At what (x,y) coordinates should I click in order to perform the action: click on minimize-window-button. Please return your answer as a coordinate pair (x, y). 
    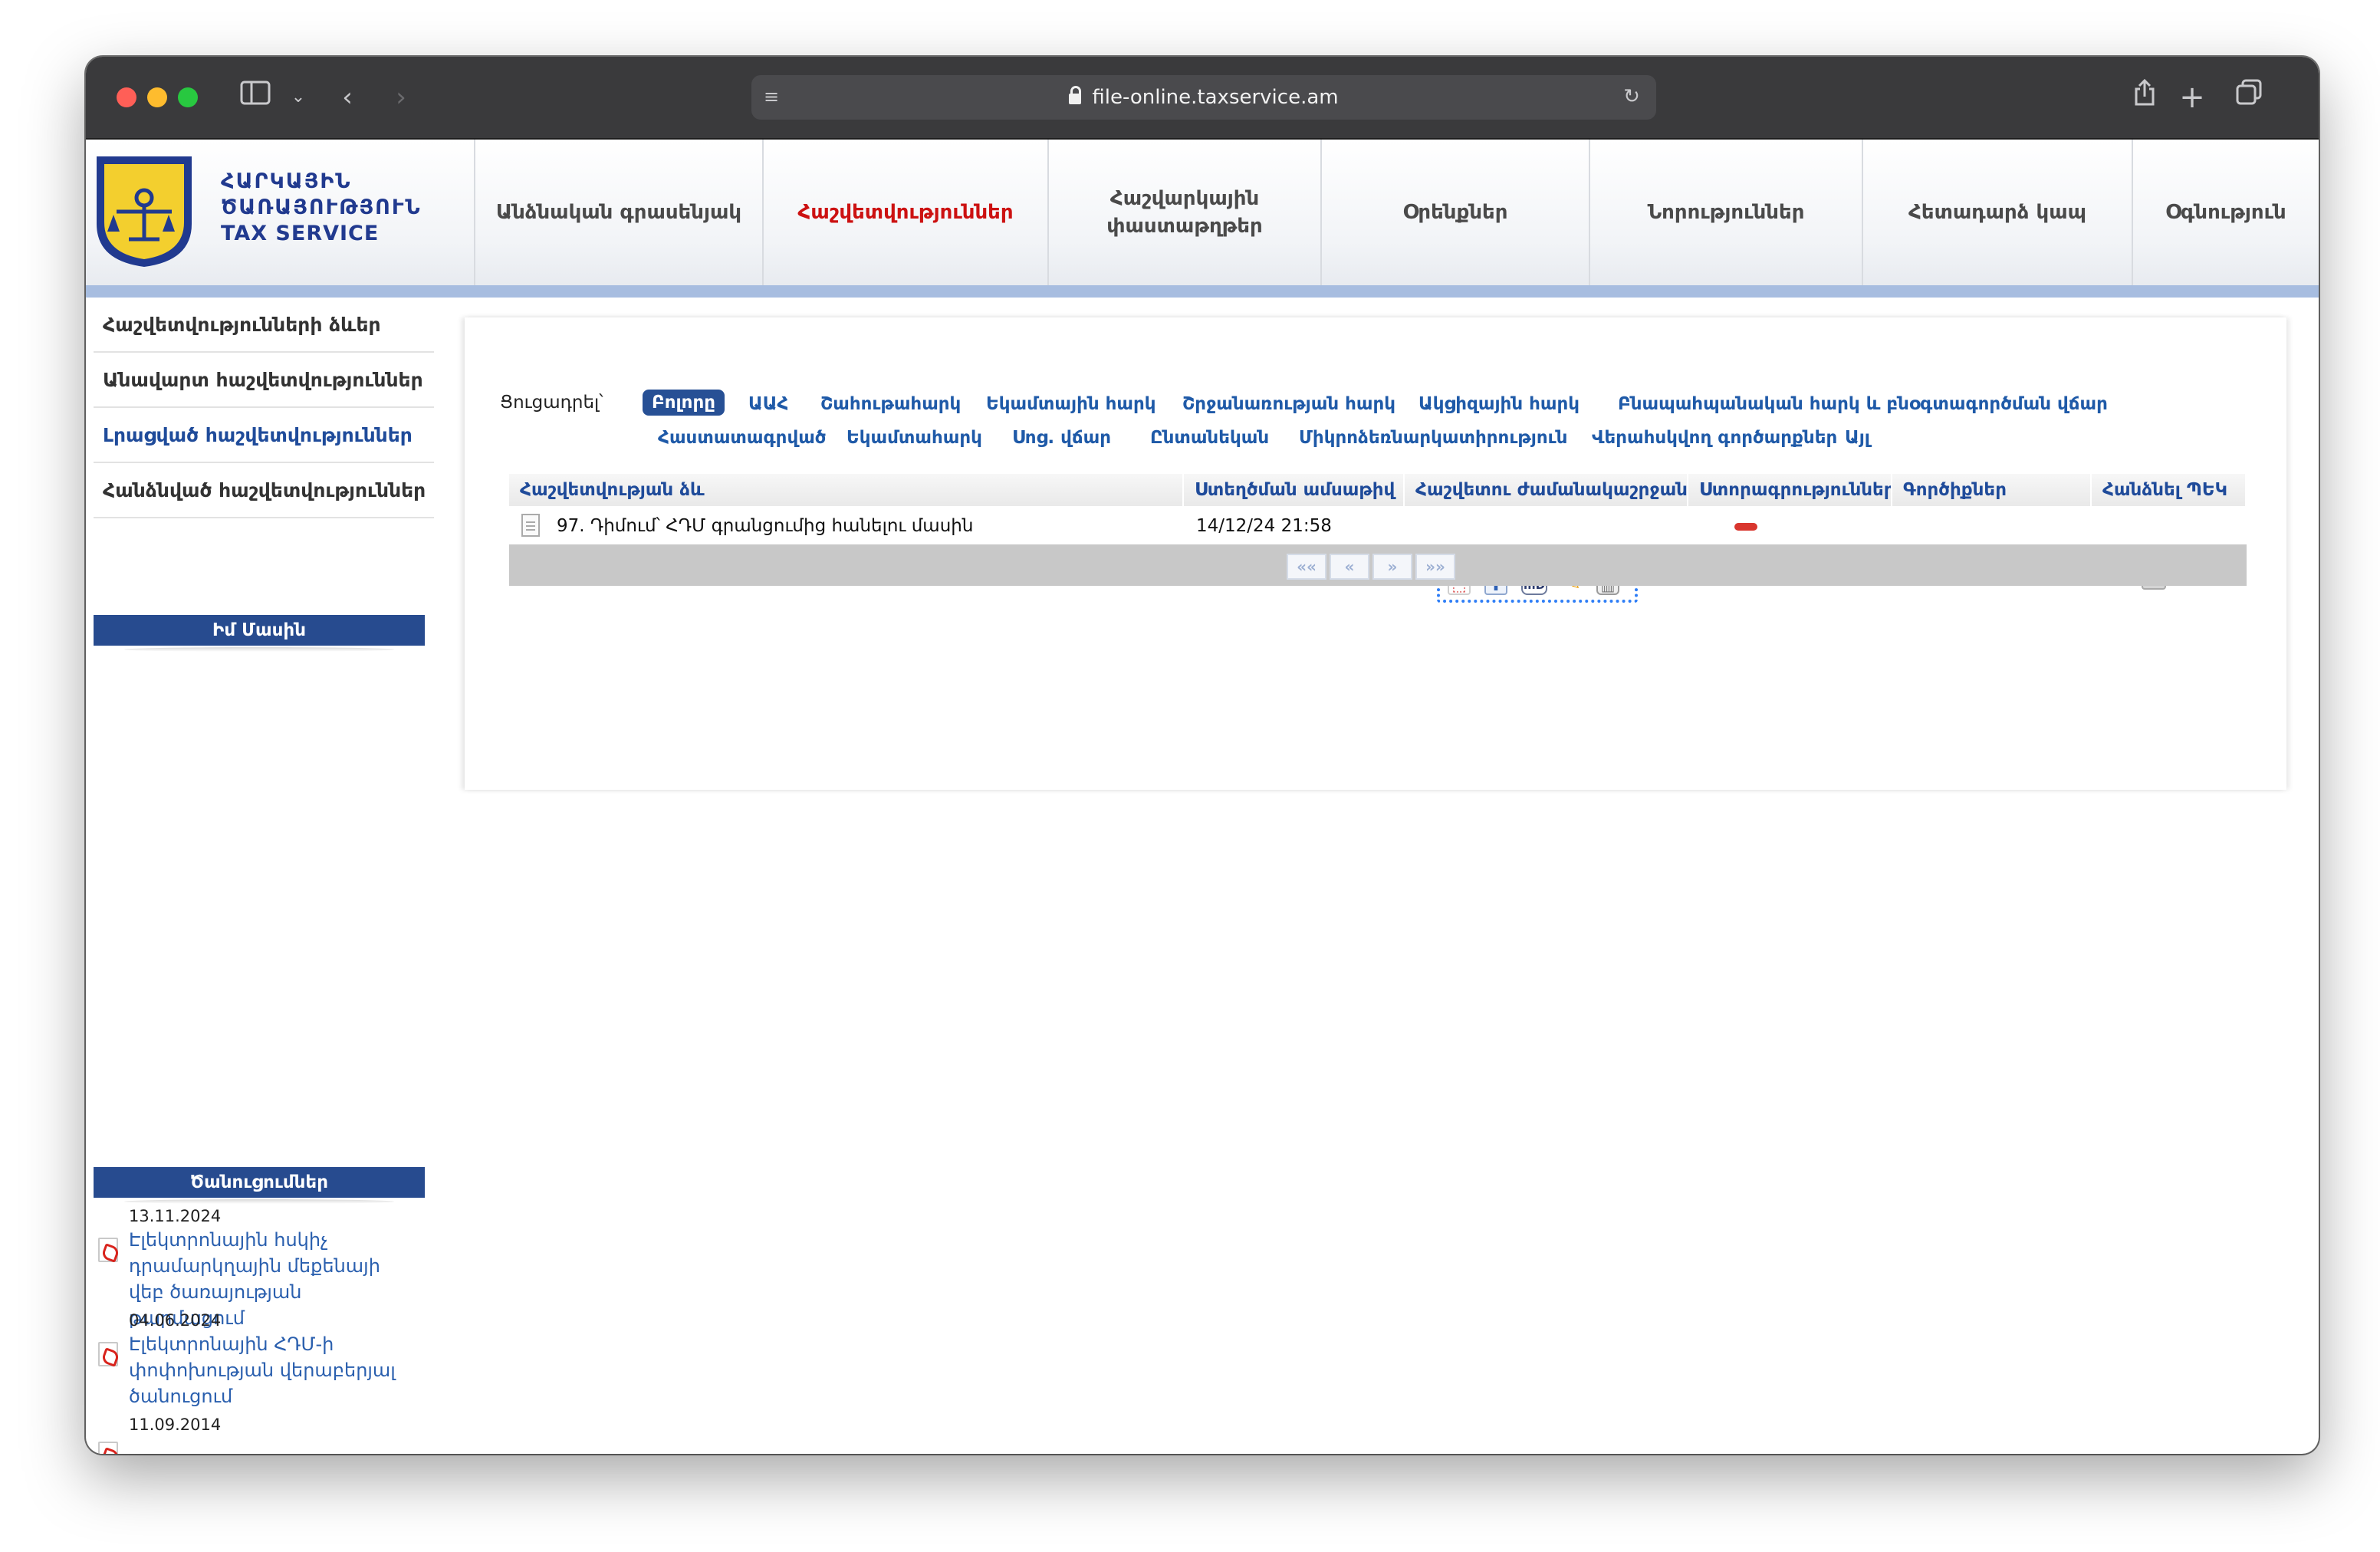
    Looking at the image, I should click on (157, 97).